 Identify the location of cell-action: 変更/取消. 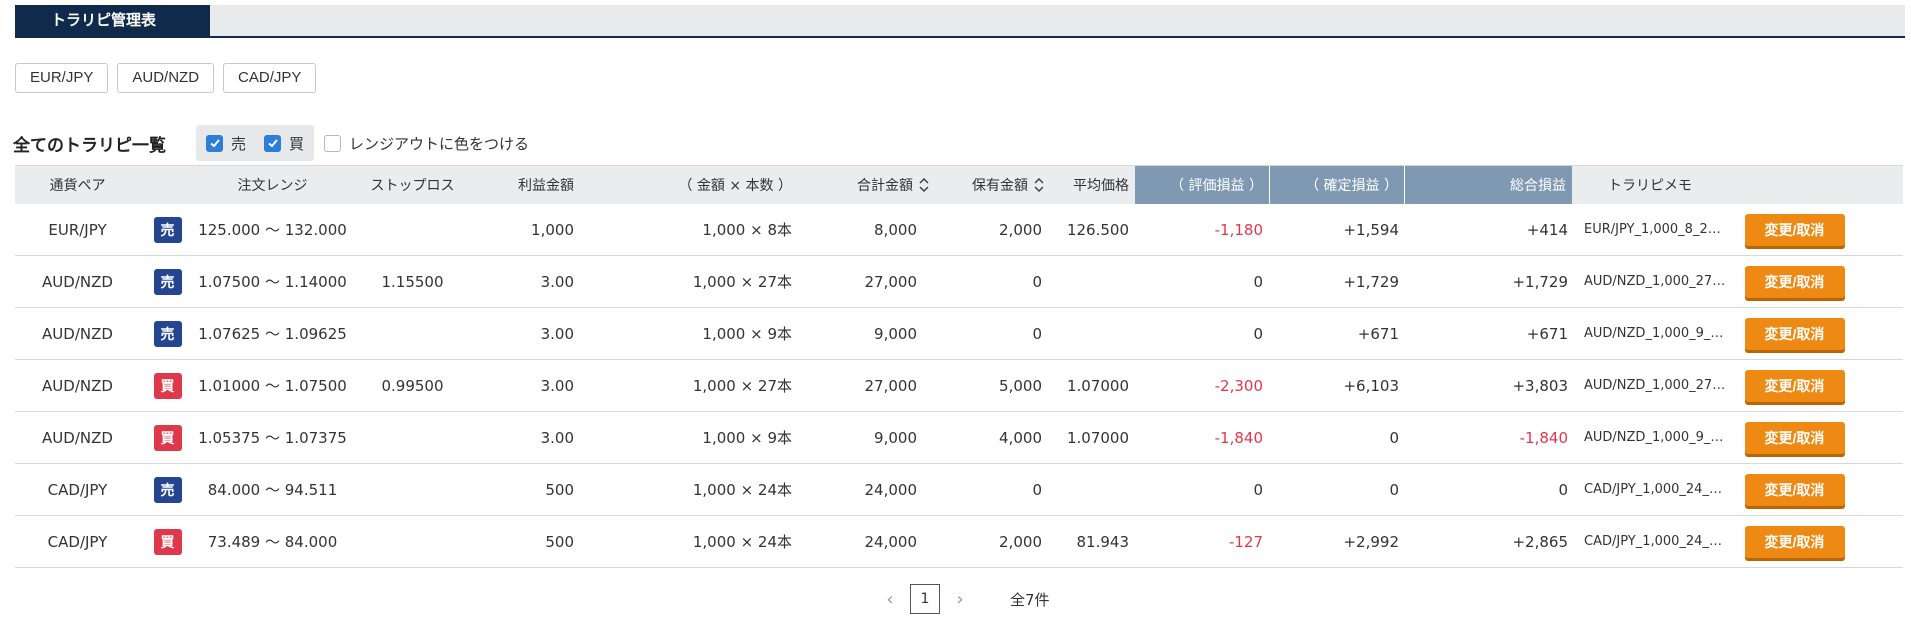
(1794, 333).